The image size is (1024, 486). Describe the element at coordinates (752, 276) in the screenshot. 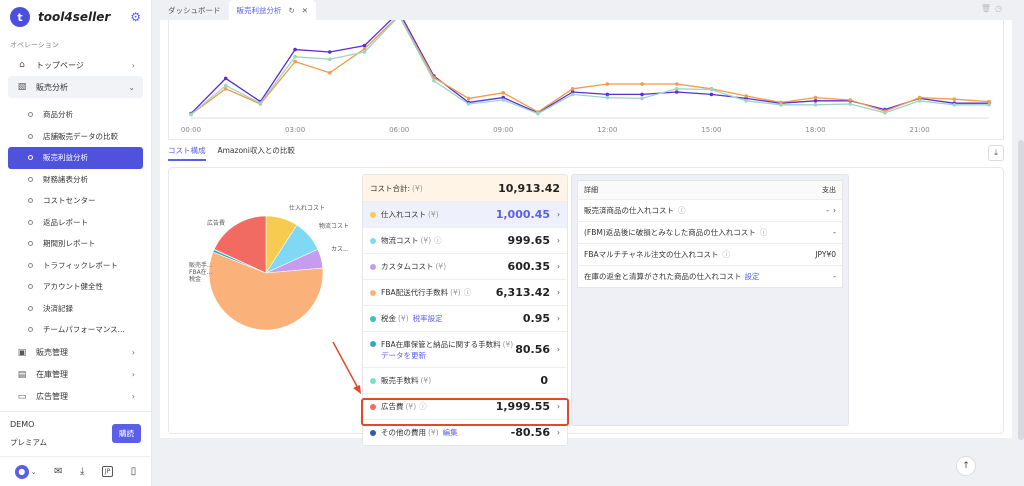

I see `settings-link: 設定` at that location.